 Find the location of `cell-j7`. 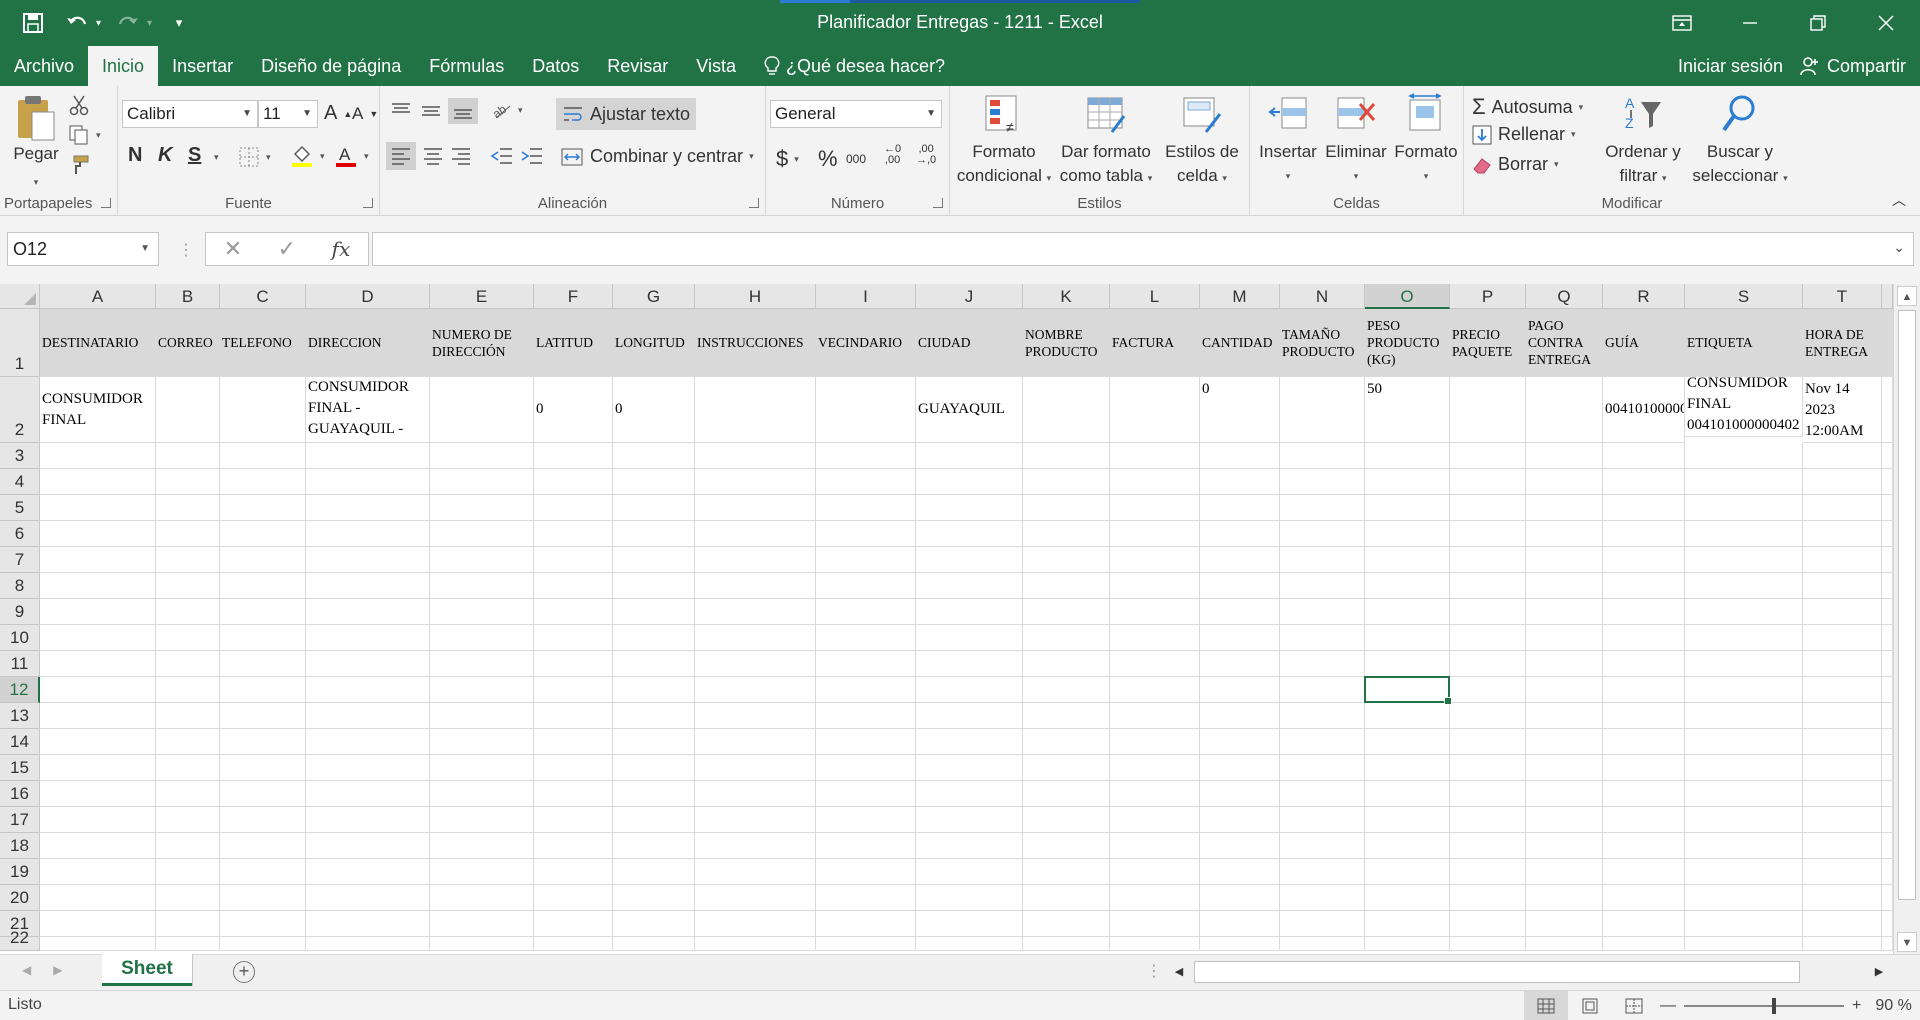

cell-j7 is located at coordinates (969, 560).